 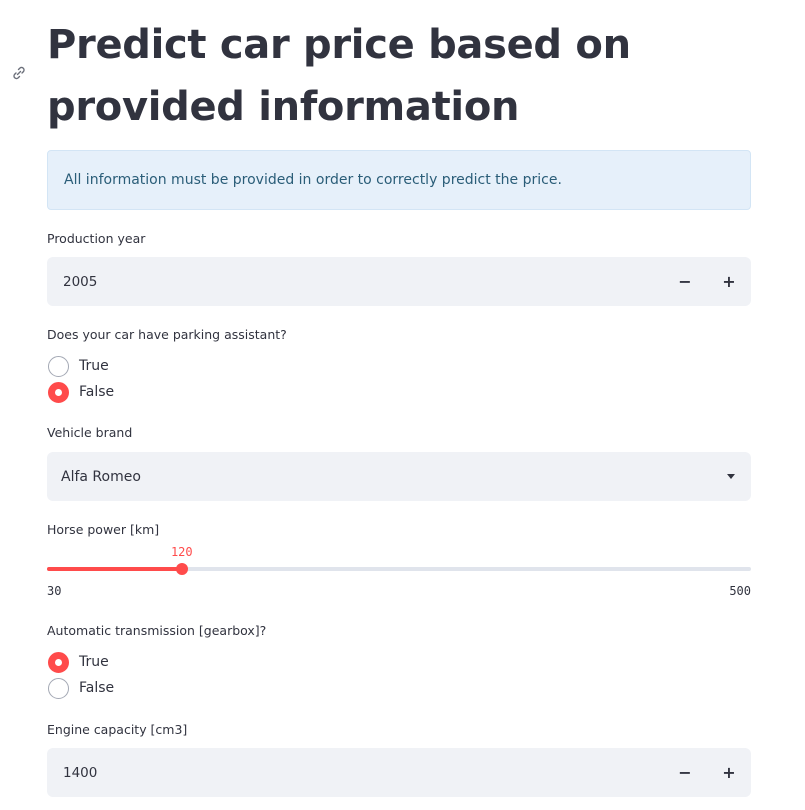 What do you see at coordinates (117, 729) in the screenshot?
I see `engine-capacity-label: Engine capacity [cm3]` at bounding box center [117, 729].